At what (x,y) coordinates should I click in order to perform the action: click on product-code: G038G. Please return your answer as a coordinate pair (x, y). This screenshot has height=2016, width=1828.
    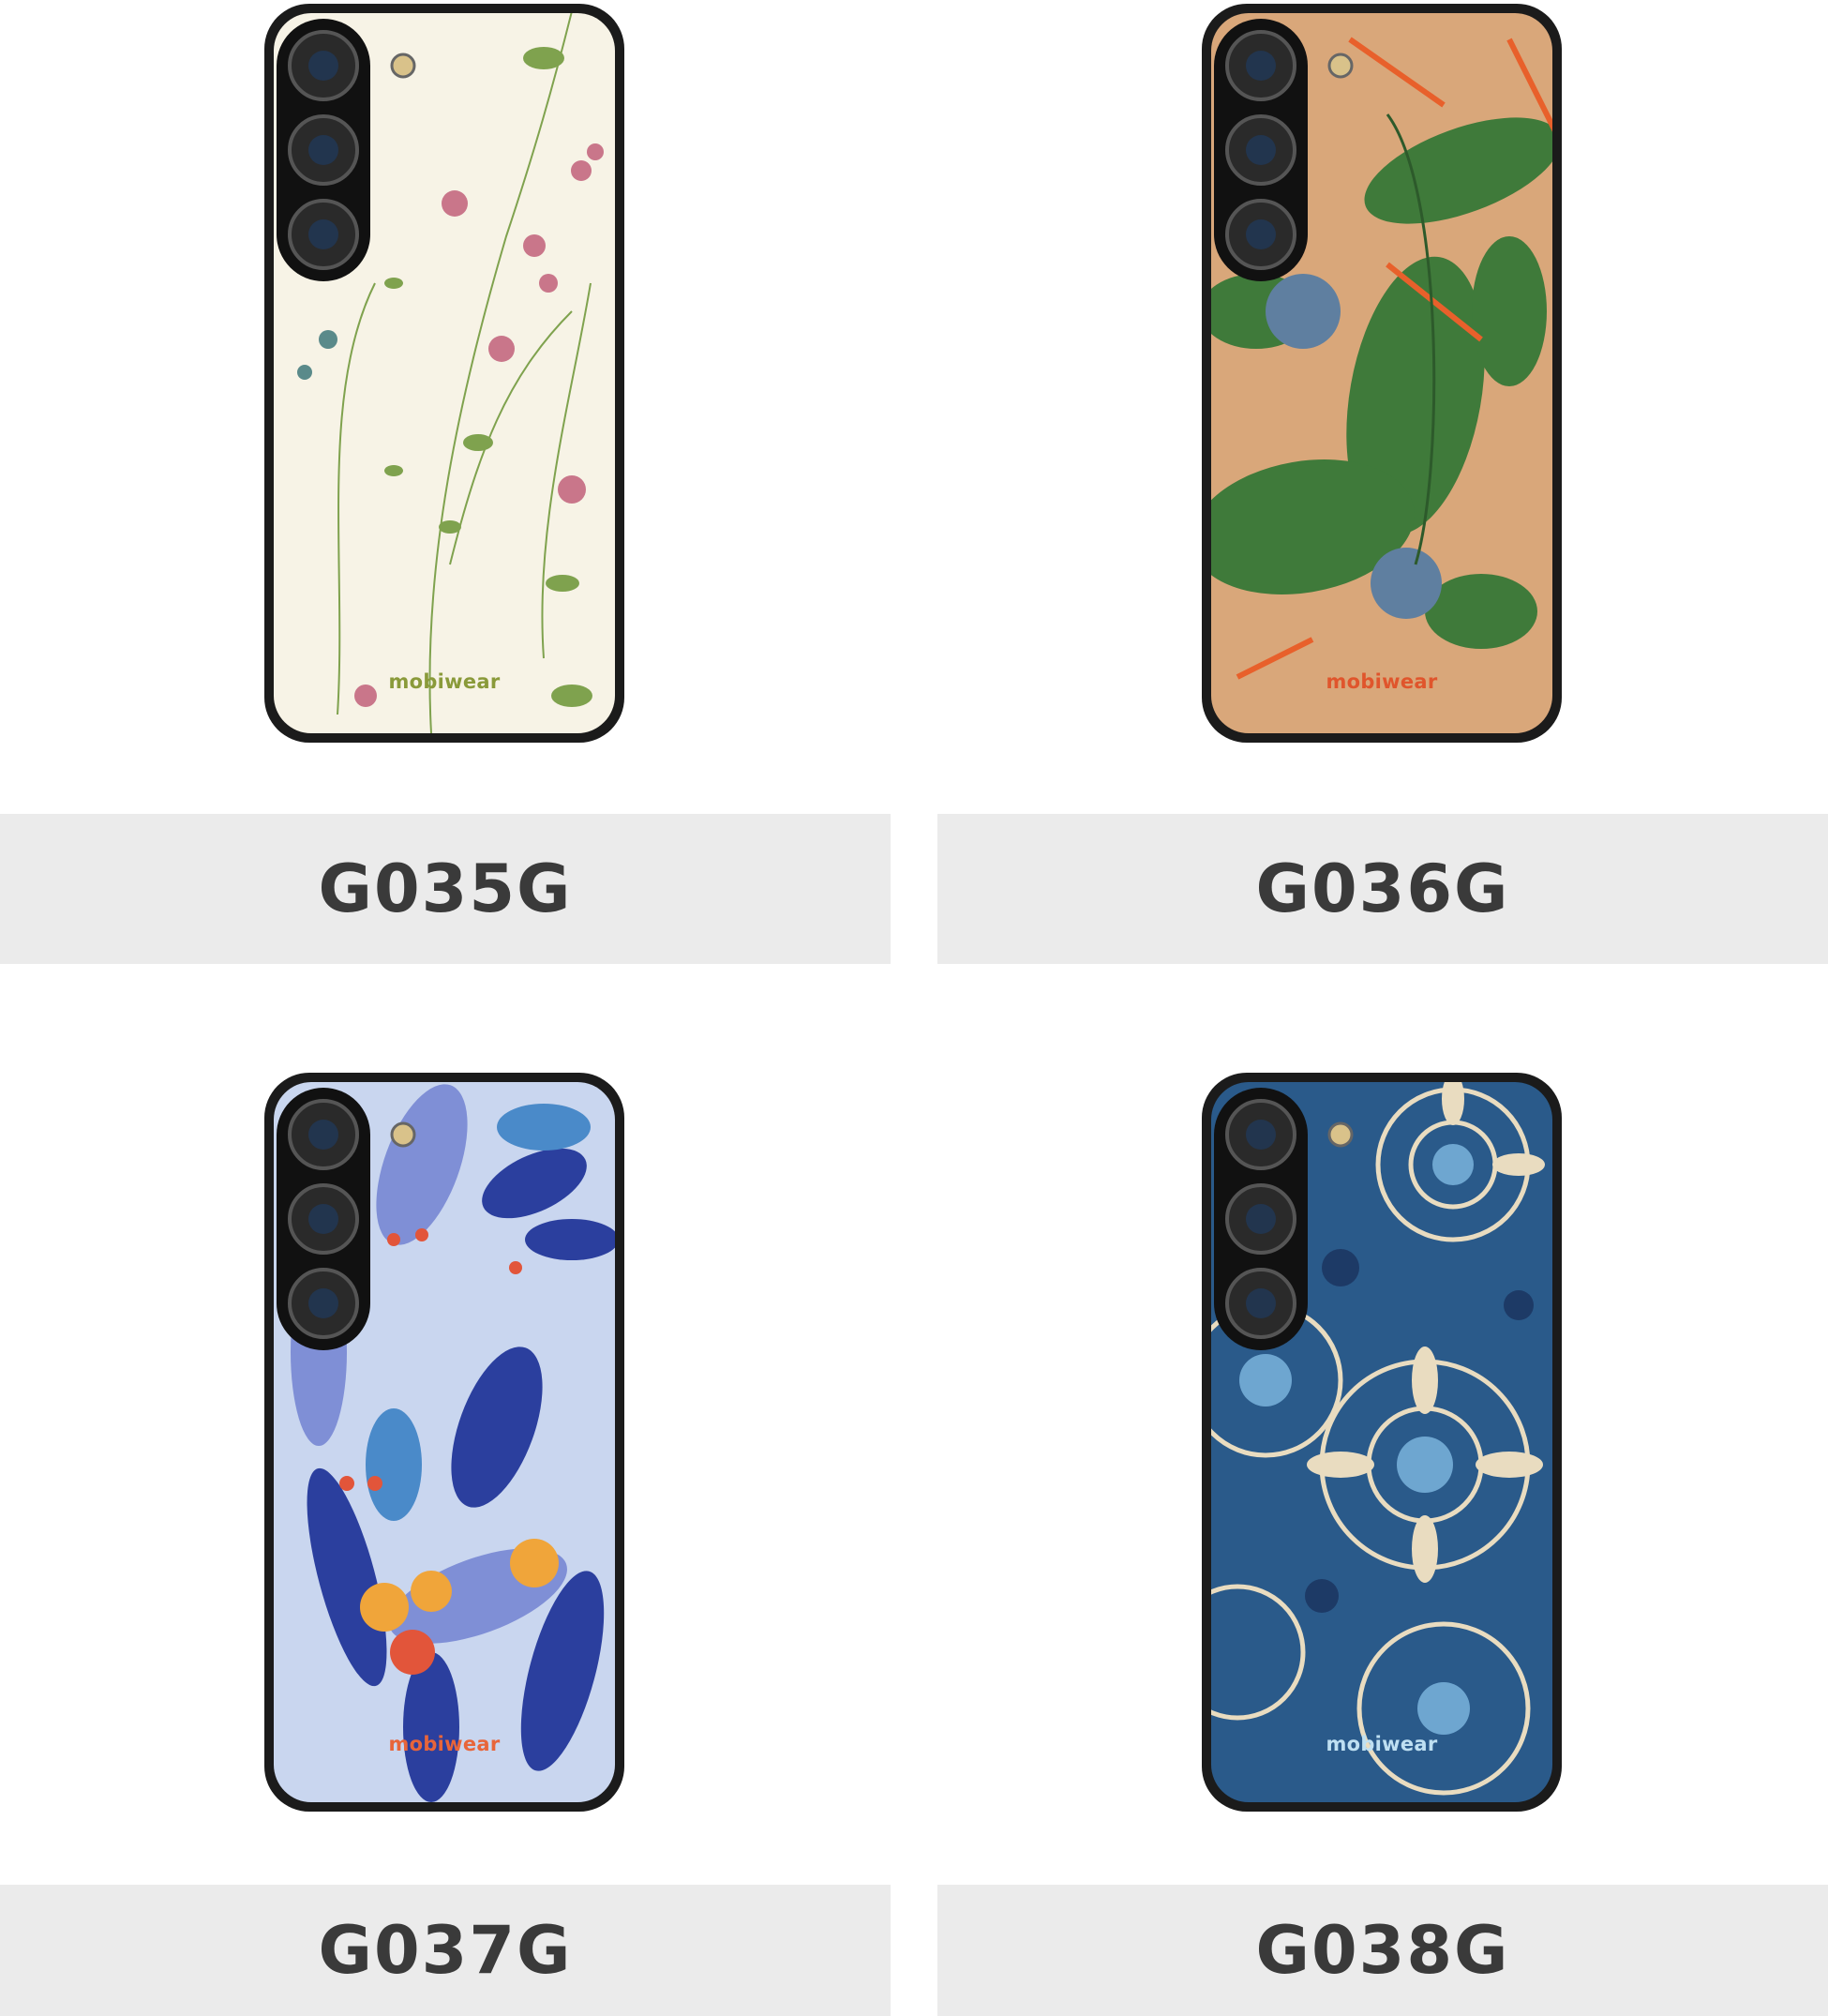
    Looking at the image, I should click on (1382, 1951).